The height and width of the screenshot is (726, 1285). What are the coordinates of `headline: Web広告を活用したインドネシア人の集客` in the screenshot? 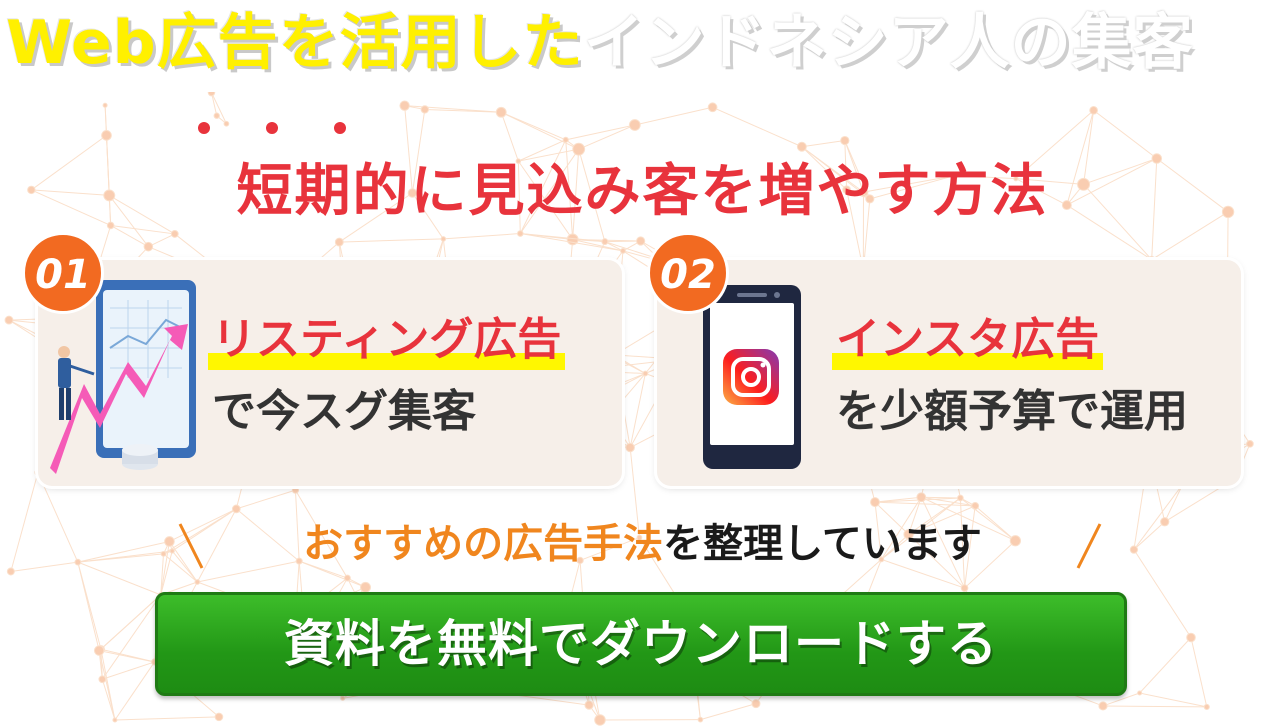 It's located at (600, 43).